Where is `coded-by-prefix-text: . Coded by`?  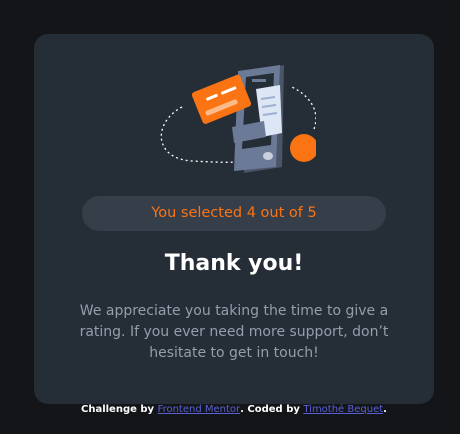 coded-by-prefix-text: . Coded by is located at coordinates (270, 409).